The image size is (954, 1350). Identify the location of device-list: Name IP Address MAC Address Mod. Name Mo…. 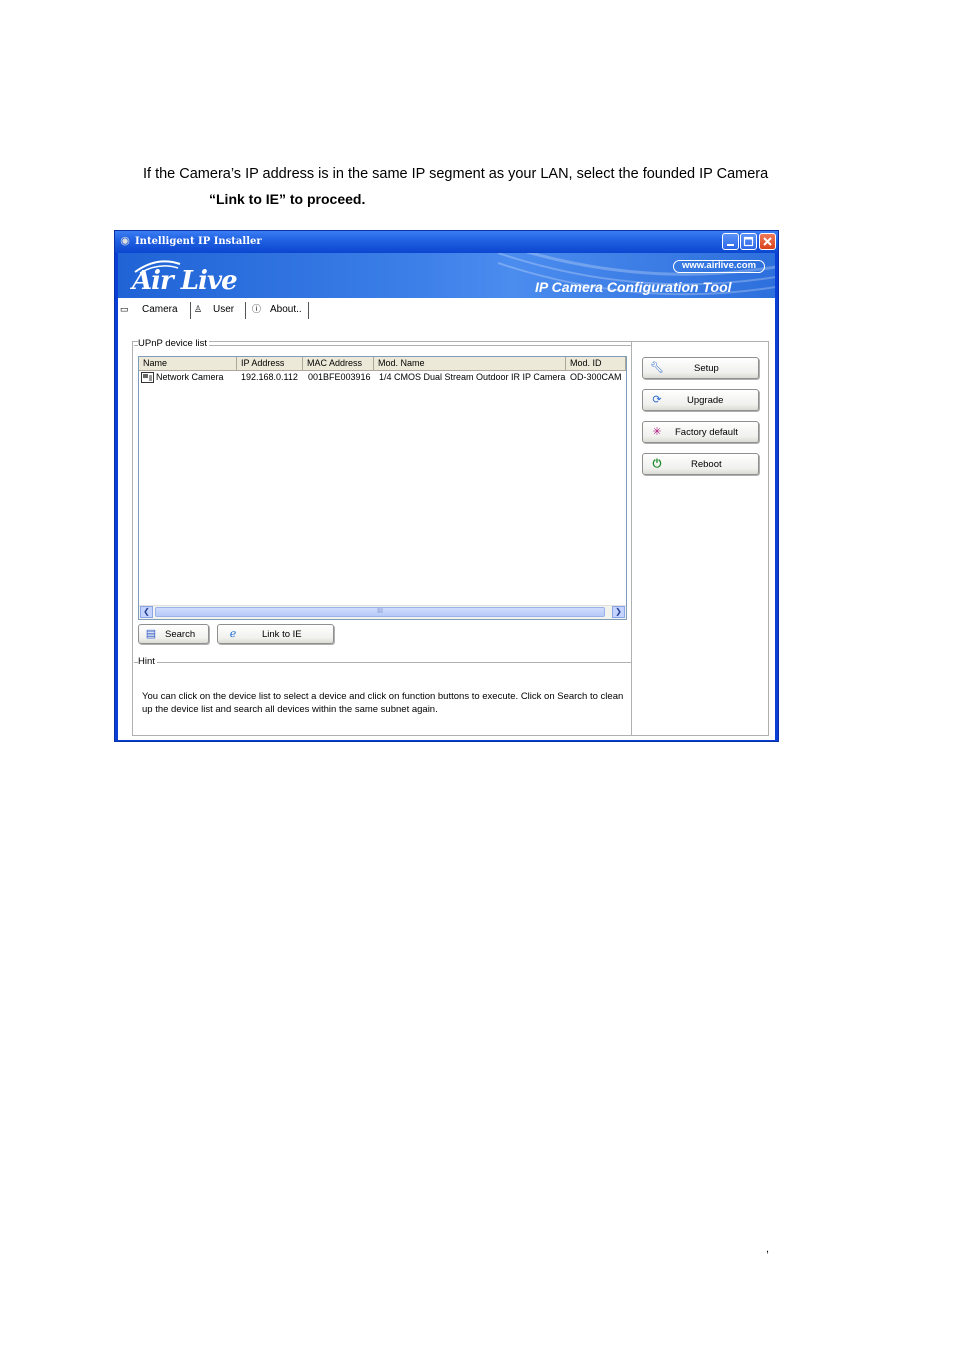
(382, 488).